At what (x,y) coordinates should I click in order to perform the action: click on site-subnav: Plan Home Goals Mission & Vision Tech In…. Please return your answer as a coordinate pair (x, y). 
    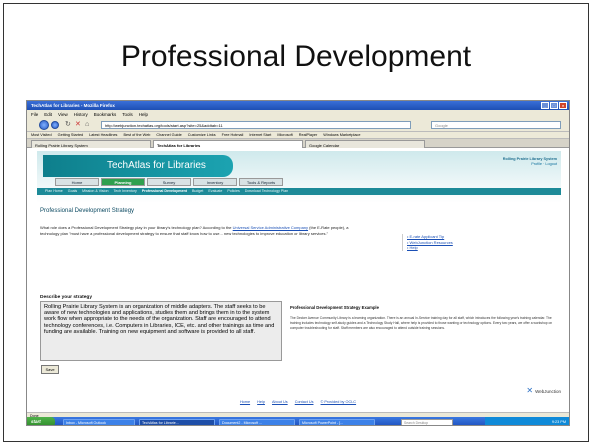
    Looking at the image, I should click on (299, 191).